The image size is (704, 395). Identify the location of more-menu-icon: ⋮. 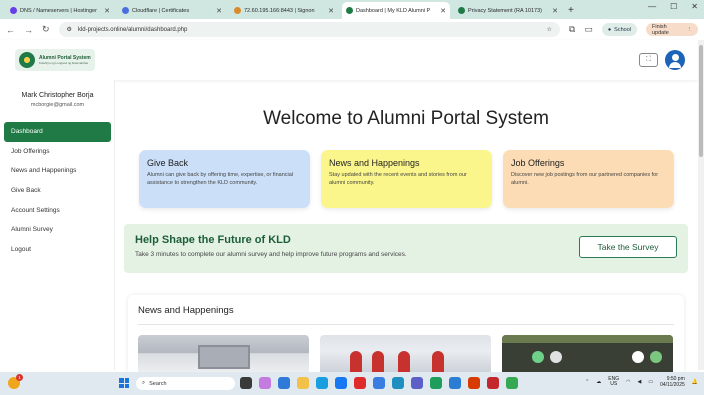
(689, 29).